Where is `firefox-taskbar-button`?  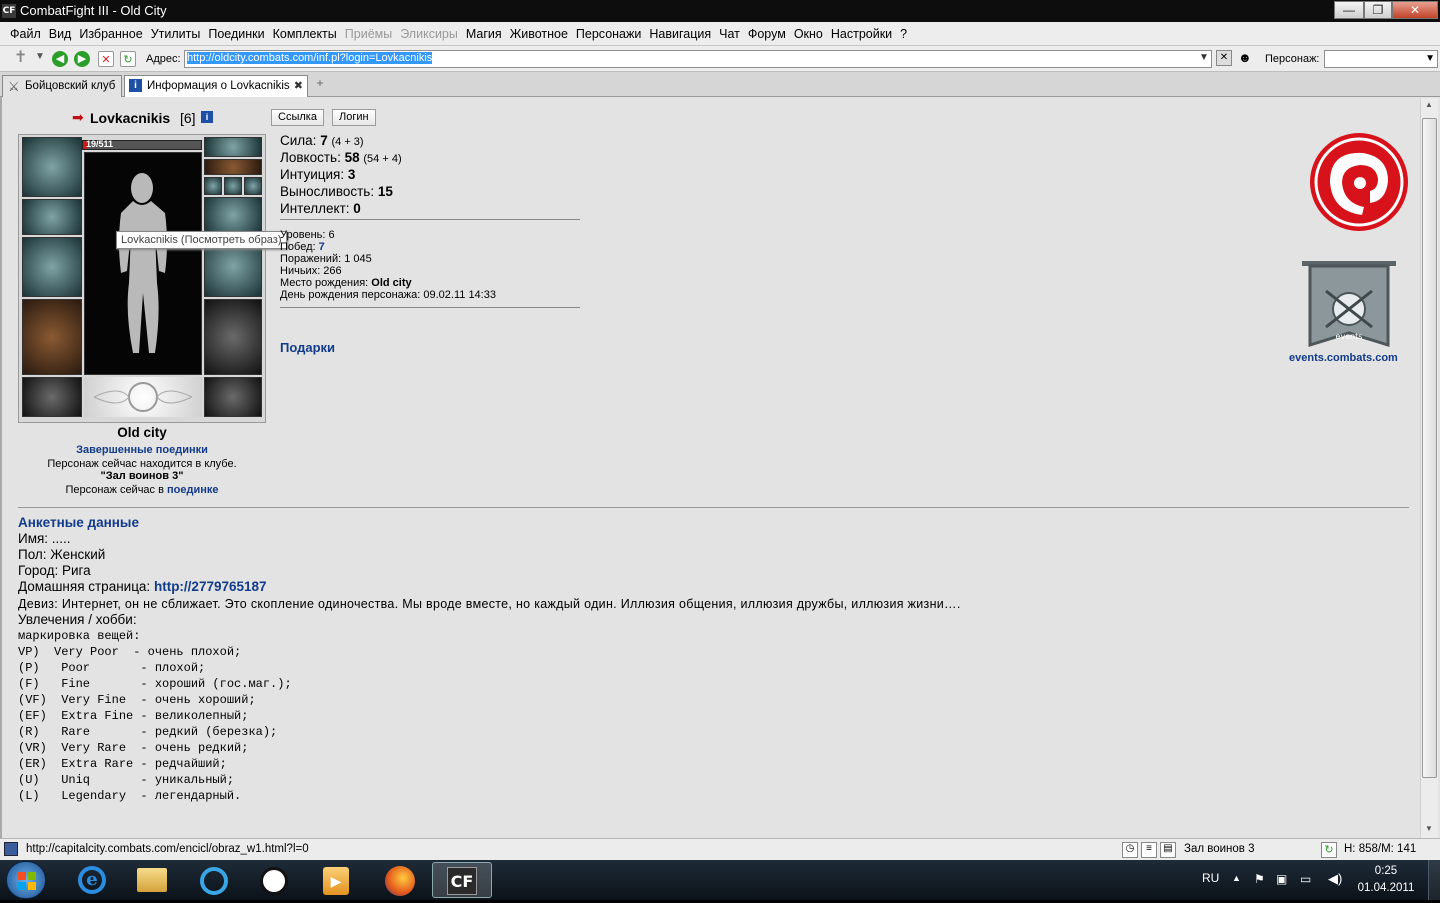 firefox-taskbar-button is located at coordinates (400, 880).